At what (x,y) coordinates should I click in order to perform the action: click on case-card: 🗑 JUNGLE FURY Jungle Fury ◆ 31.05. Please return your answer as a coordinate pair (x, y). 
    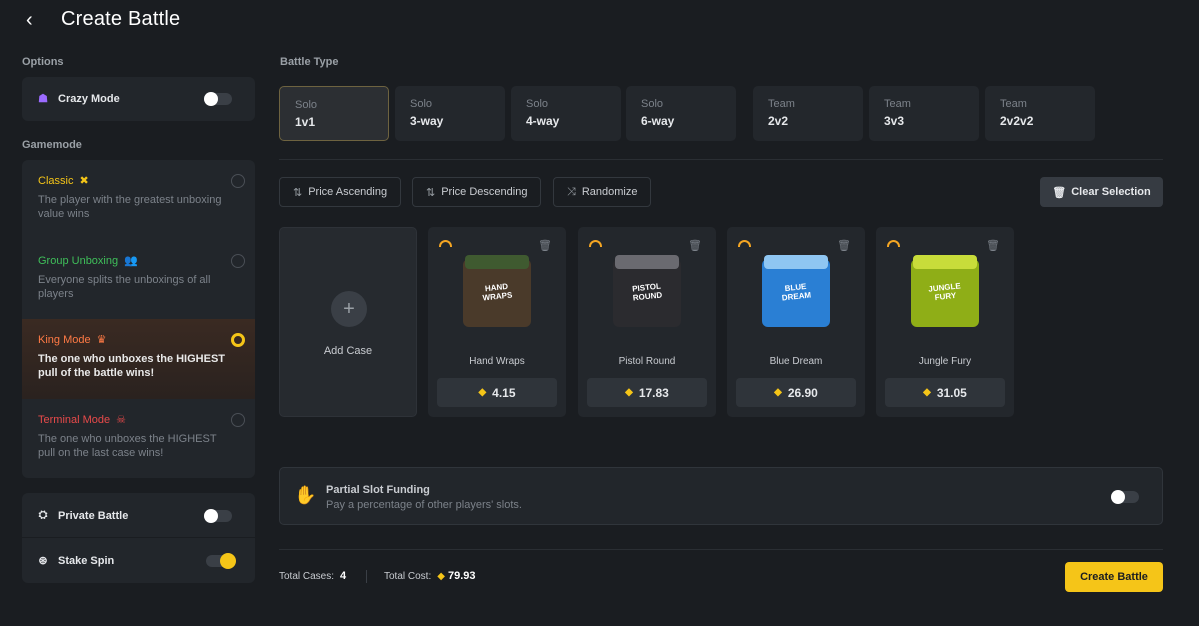
    Looking at the image, I should click on (945, 322).